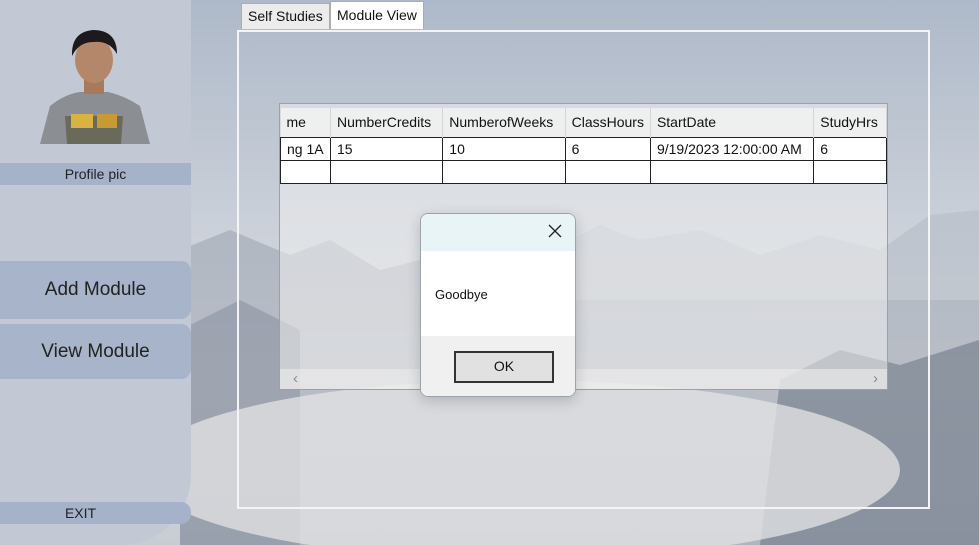  I want to click on add-module-button: Add Module, so click(95, 290).